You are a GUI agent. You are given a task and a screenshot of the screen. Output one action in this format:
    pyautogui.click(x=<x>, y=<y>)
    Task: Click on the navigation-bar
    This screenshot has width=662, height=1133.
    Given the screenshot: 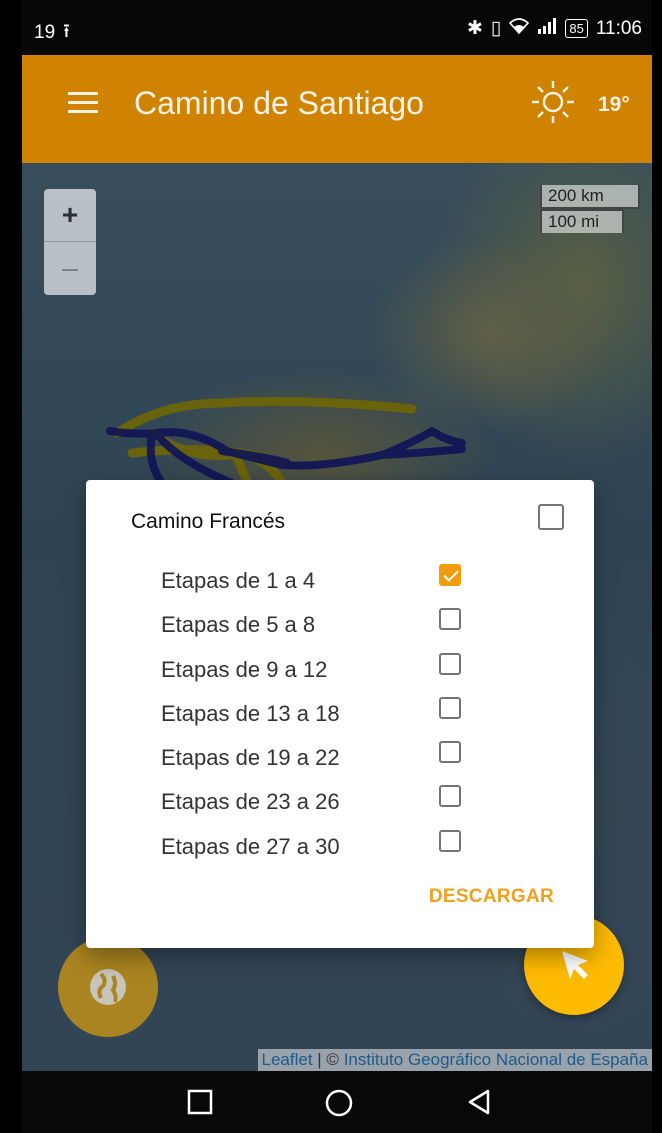 What is the action you would take?
    pyautogui.click(x=337, y=1102)
    